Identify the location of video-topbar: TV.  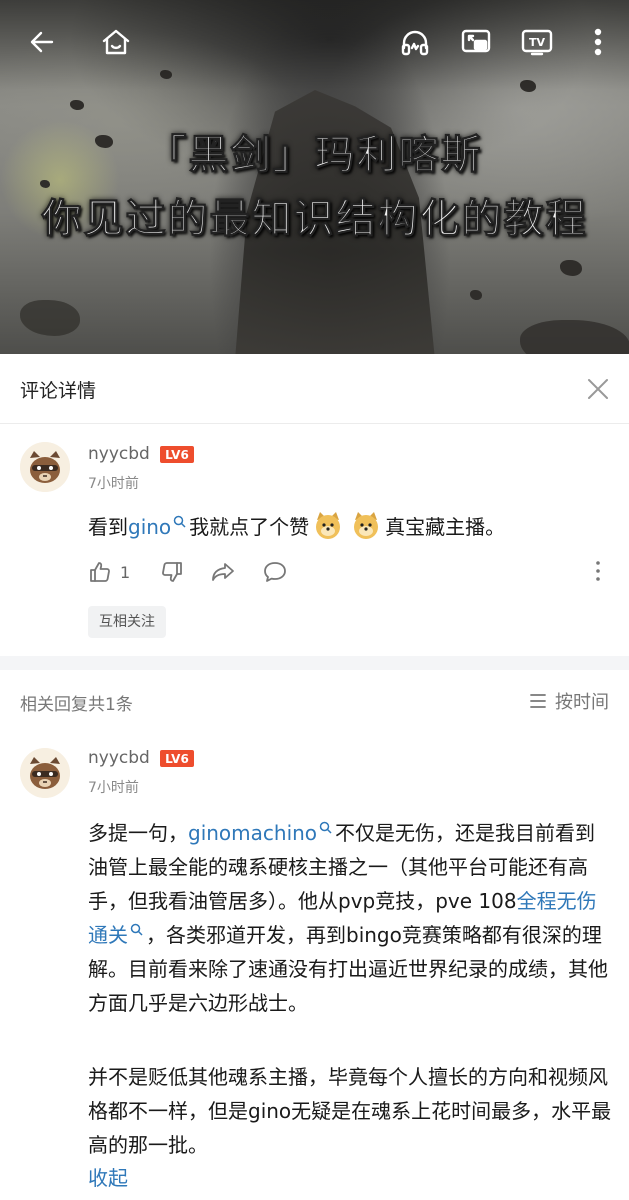
(314, 42).